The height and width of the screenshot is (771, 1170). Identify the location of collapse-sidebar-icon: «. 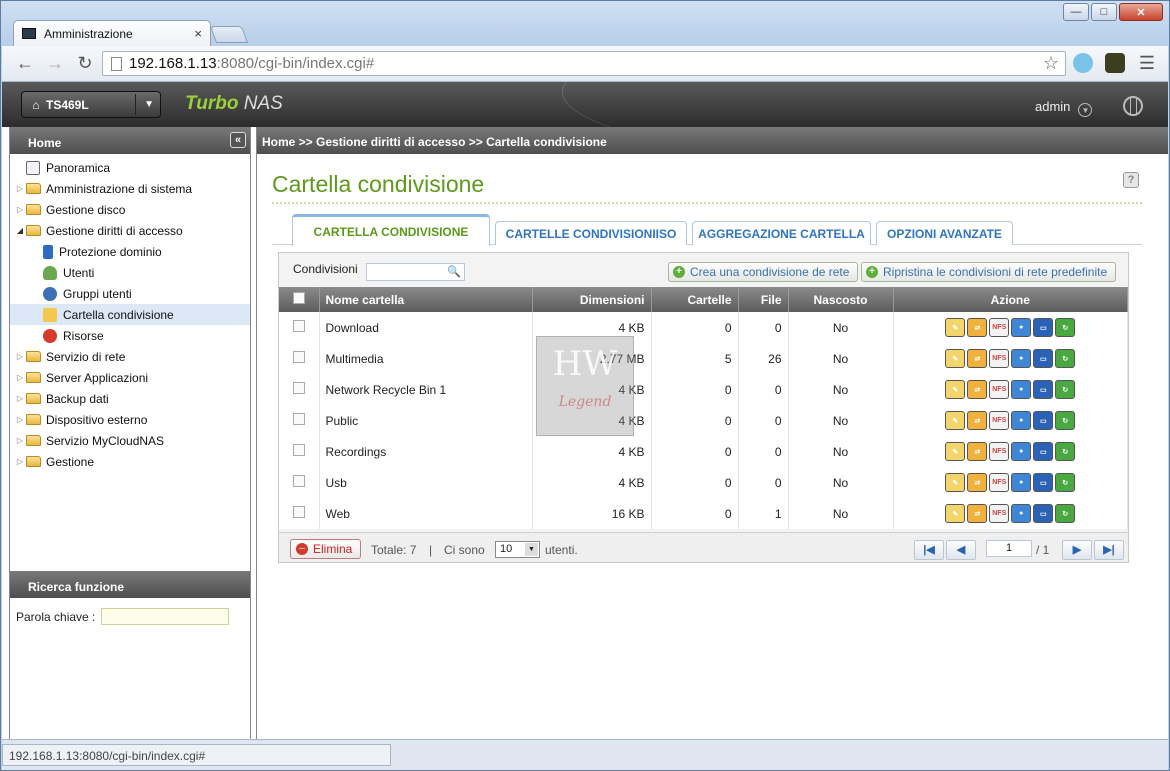
(238, 140).